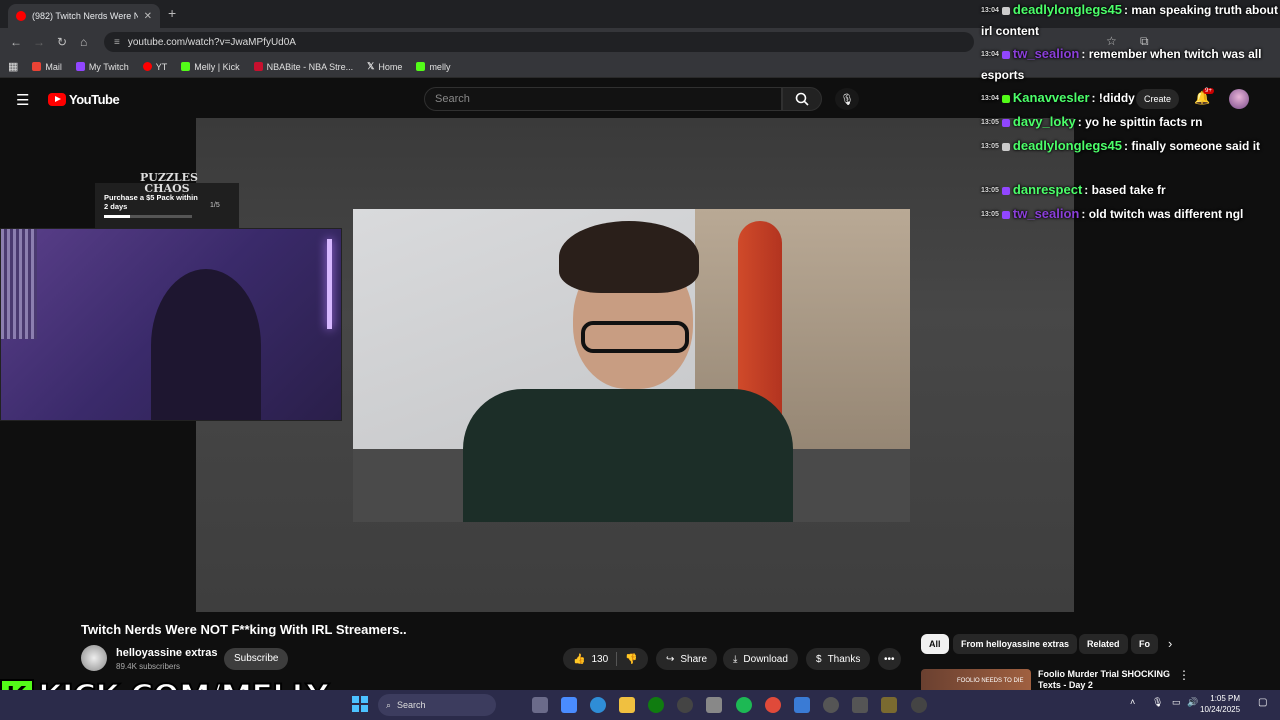 Image resolution: width=1280 pixels, height=720 pixels. Describe the element at coordinates (628, 455) in the screenshot. I see `person-shirt` at that location.